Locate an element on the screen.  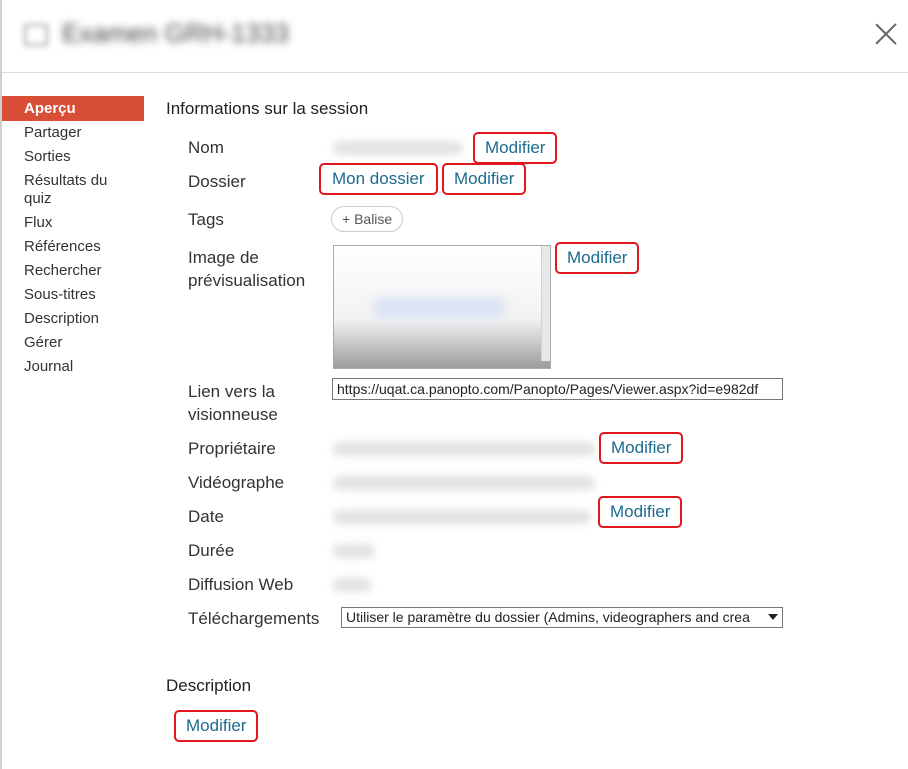
modify-owner-button: Modifier is located at coordinates (641, 448).